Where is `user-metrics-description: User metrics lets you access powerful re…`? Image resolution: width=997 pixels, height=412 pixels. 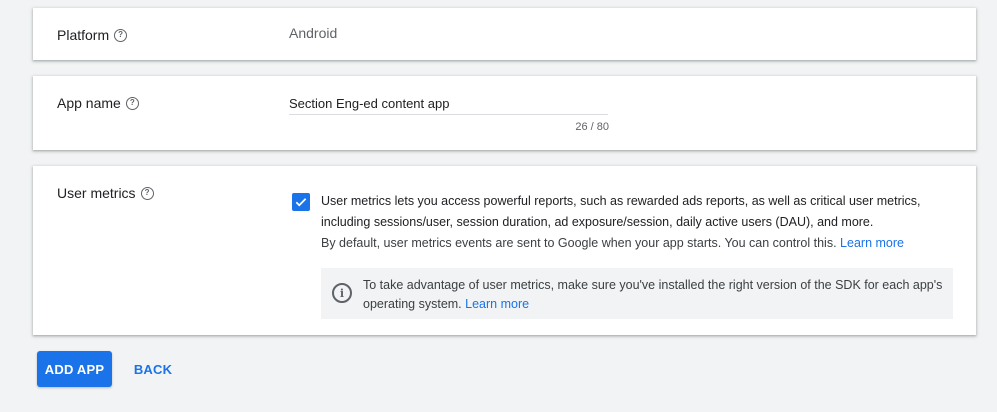
user-metrics-description: User metrics lets you access powerful re… is located at coordinates (621, 211).